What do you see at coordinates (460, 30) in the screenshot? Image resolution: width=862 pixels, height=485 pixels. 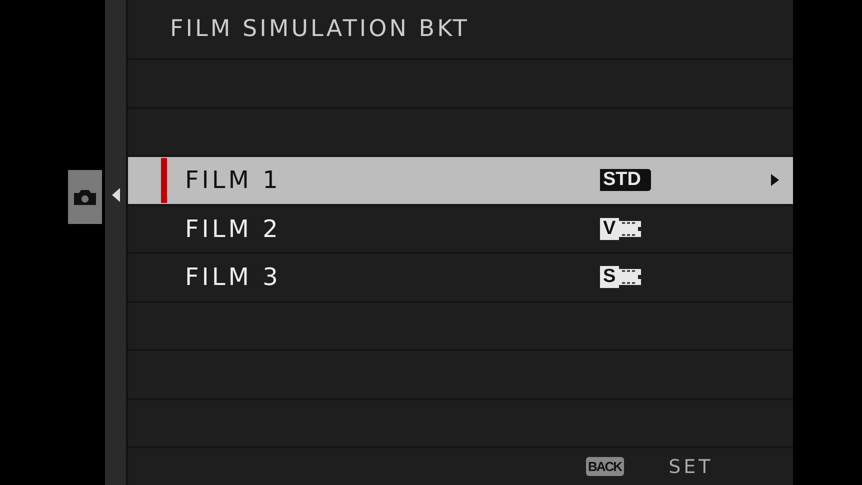 I see `menu-title: FILM SIMULATION BKT` at bounding box center [460, 30].